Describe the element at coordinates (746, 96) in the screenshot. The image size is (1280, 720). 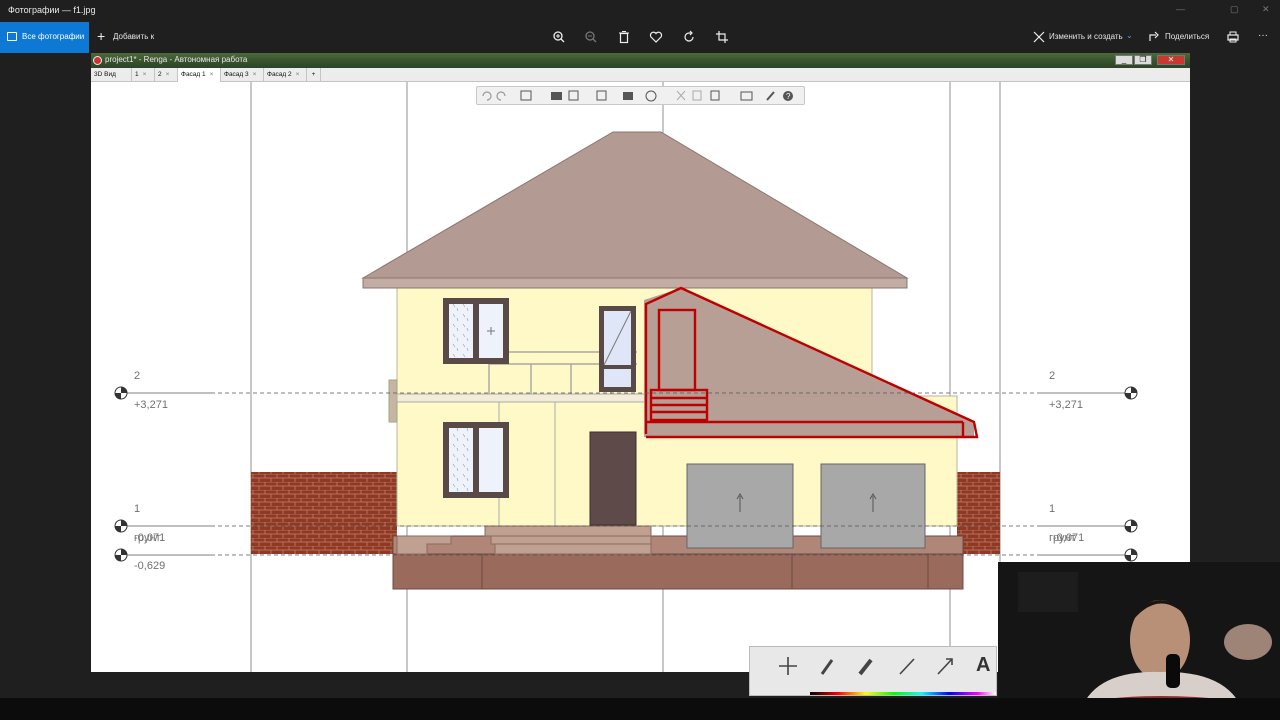
I see `layers-icon` at that location.